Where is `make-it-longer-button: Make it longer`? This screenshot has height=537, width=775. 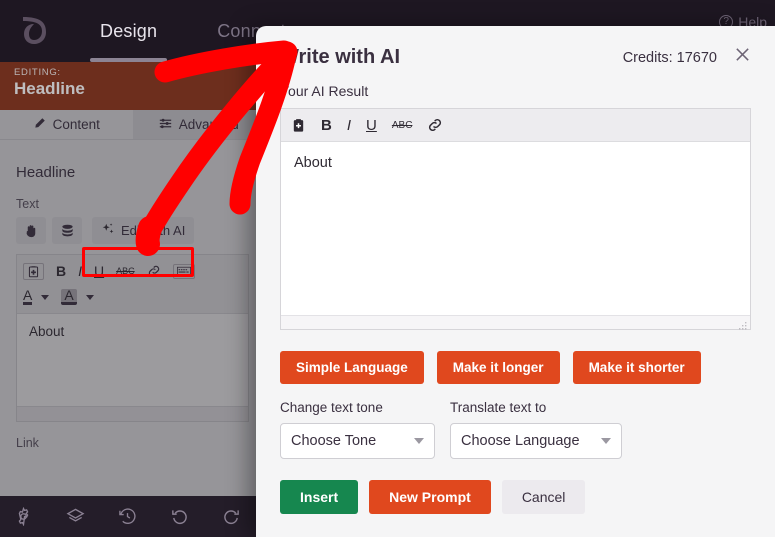
make-it-longer-button: Make it longer is located at coordinates (498, 367).